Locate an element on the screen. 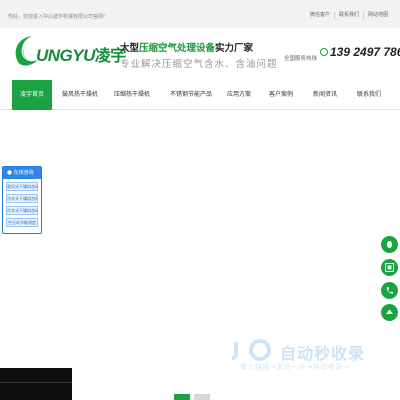  wechat-qr-button is located at coordinates (389, 267).